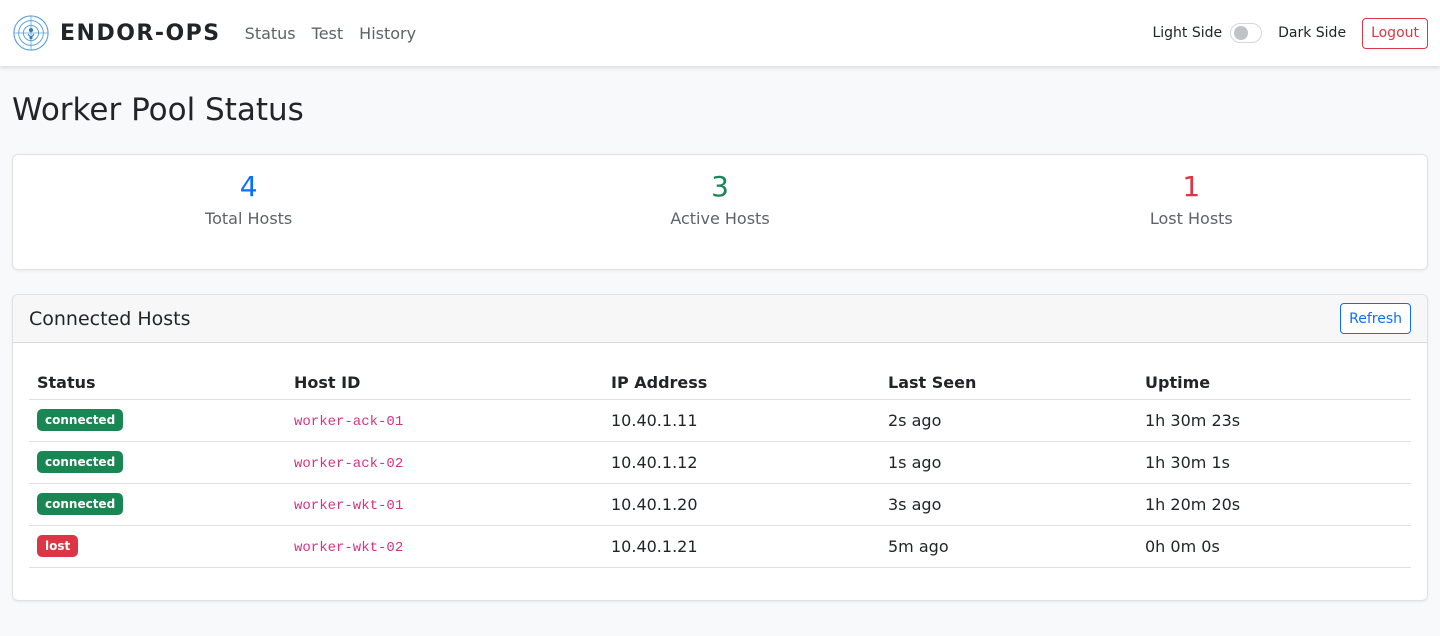 Image resolution: width=1440 pixels, height=636 pixels. Describe the element at coordinates (1395, 33) in the screenshot. I see `logout-button: Logout` at that location.